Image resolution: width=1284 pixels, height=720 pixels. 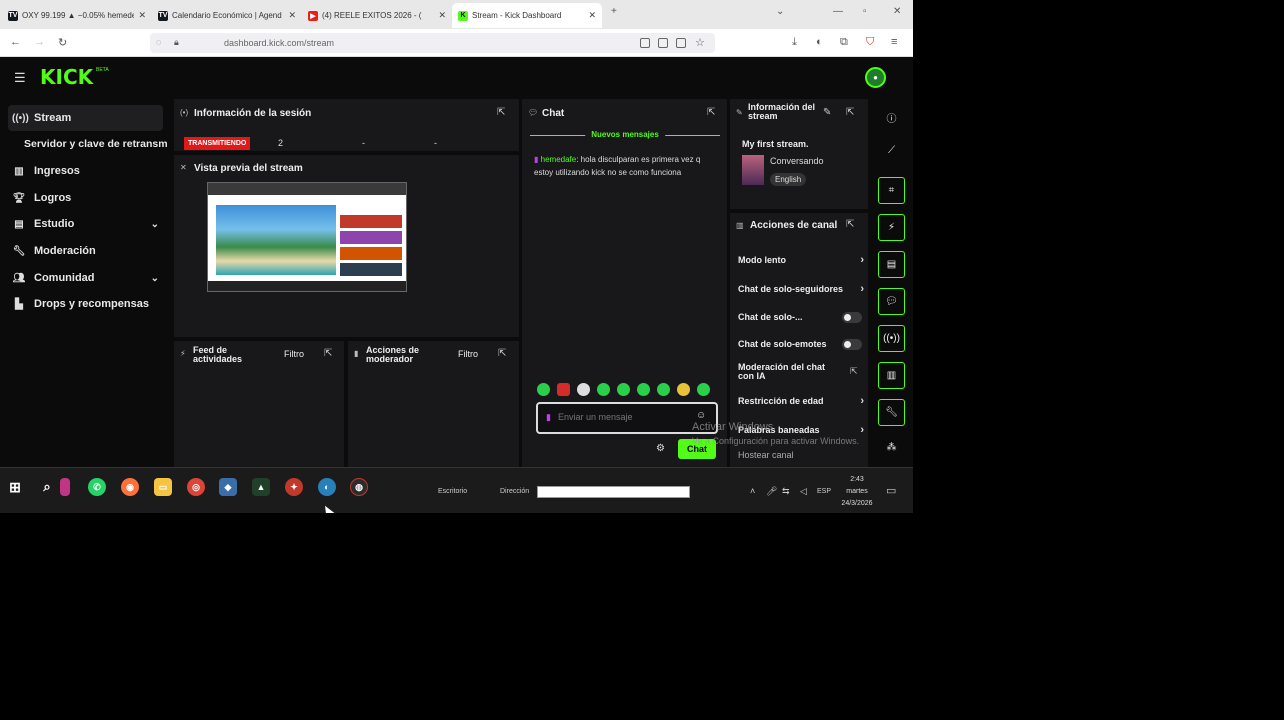 What do you see at coordinates (15, 487) in the screenshot?
I see `windows-start-icon: ⊞` at bounding box center [15, 487].